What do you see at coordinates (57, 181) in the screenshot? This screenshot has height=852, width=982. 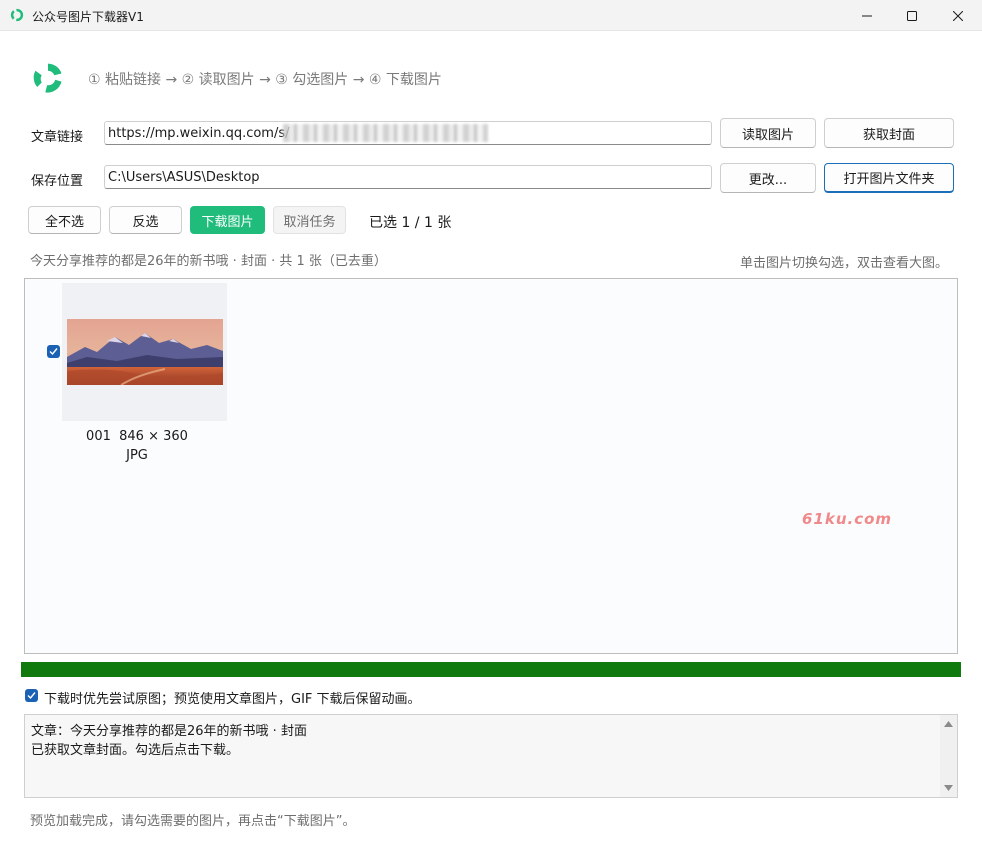 I see `save-location-label: 保存位置` at bounding box center [57, 181].